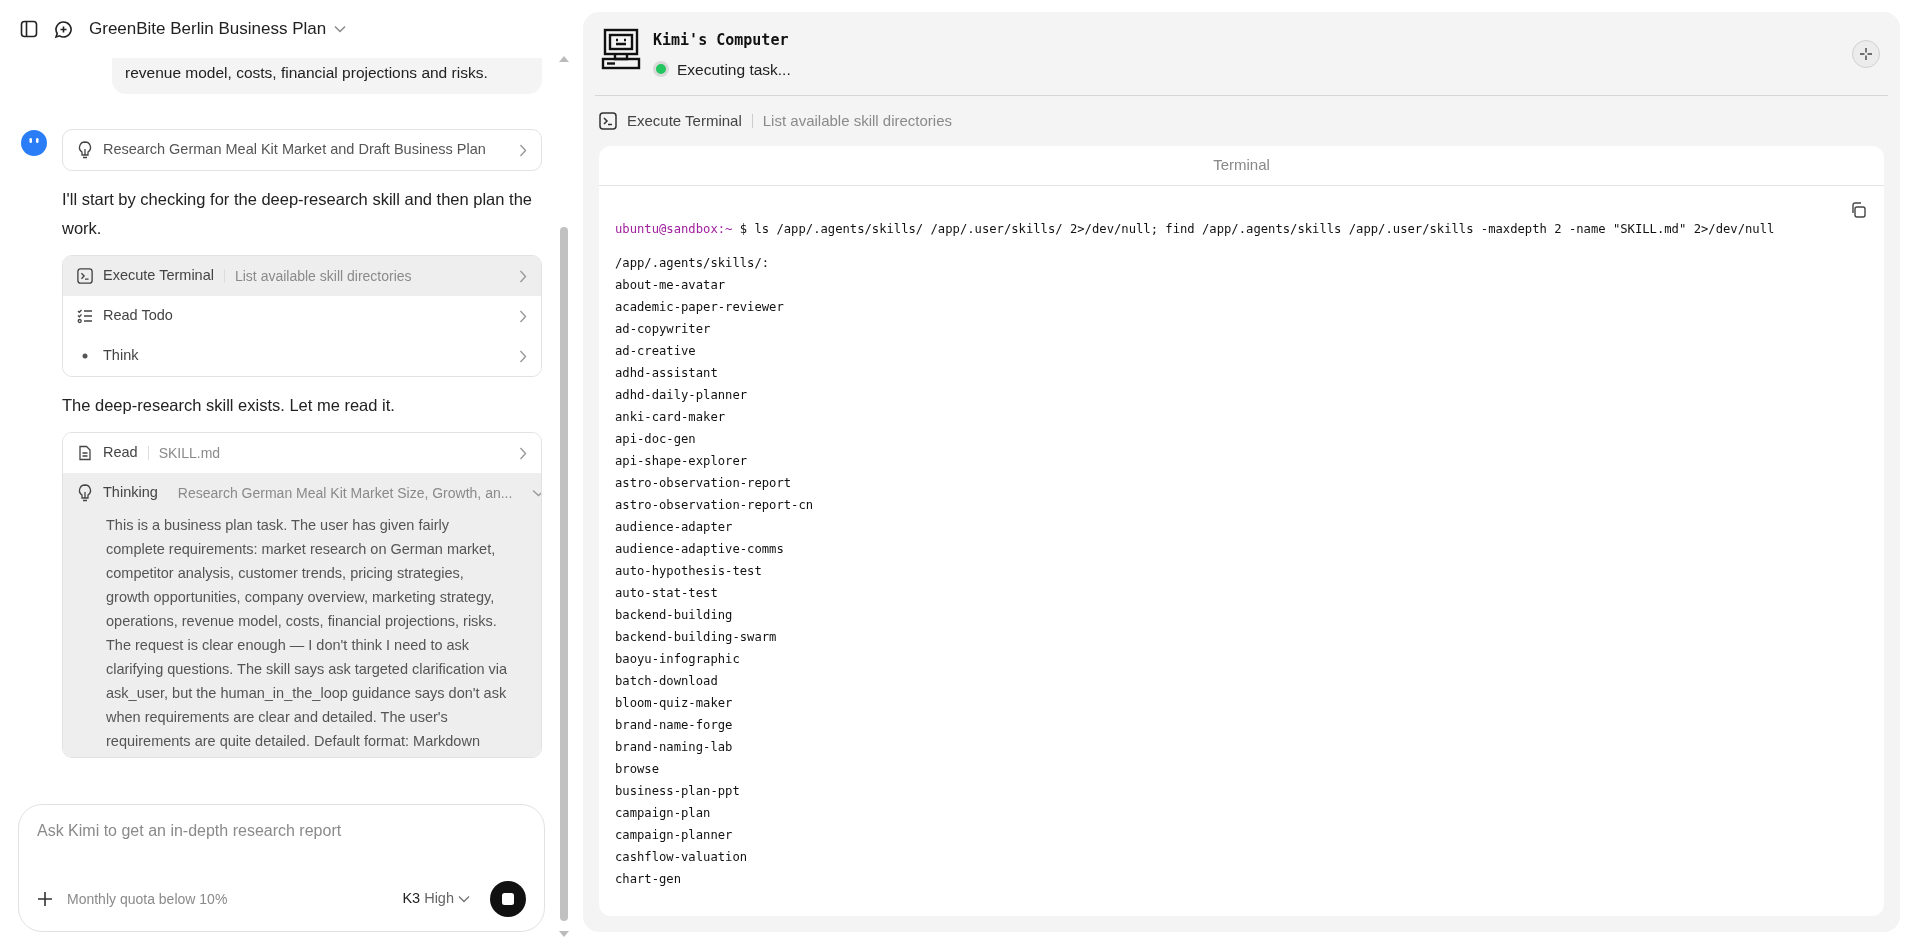  Describe the element at coordinates (302, 635) in the screenshot. I see `thinking-text: This is a business plan task. The user has given fairly complete requirements: market research on German market, competitor analysis, customer trends, pricing strategies, growth opportunities, company overview, marketing strategy, operations, revenue model, costs, financial projections, risks. The request is clear enough — I don't think I need to ask clarifying questions. The skill says ask targeted clarification via ask_user, but the human_in_the_loop guidance says don't ask when requirements are clear and detailed. The user's requirements are quite detailed. Default format: Markdown` at that location.